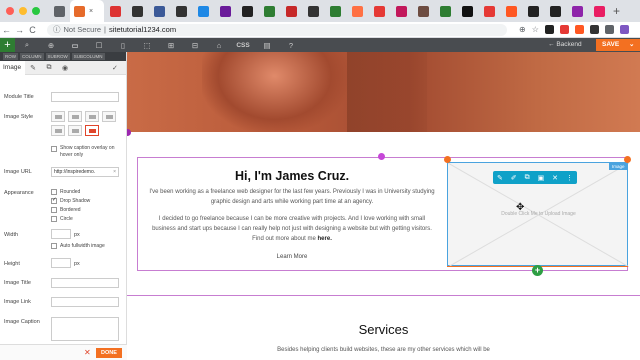 This screenshot has width=640, height=360. Describe the element at coordinates (535, 29) in the screenshot. I see `bookmark-star-icon: ☆` at that location.